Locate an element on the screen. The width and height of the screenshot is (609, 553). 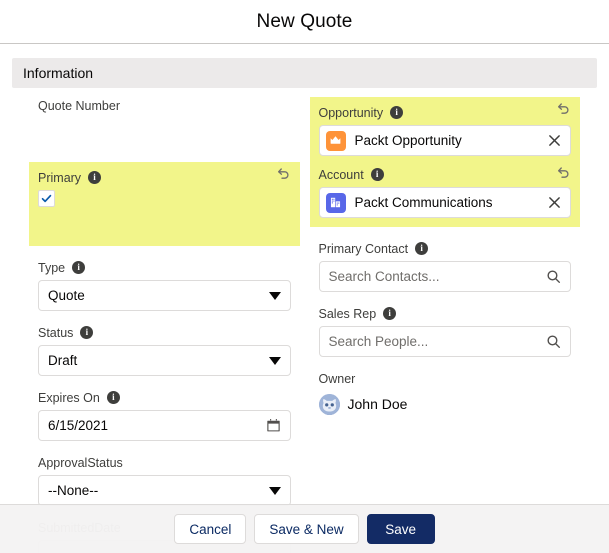
field-expires-on: Expires On i 6/15/2021 is located at coordinates (164, 415).